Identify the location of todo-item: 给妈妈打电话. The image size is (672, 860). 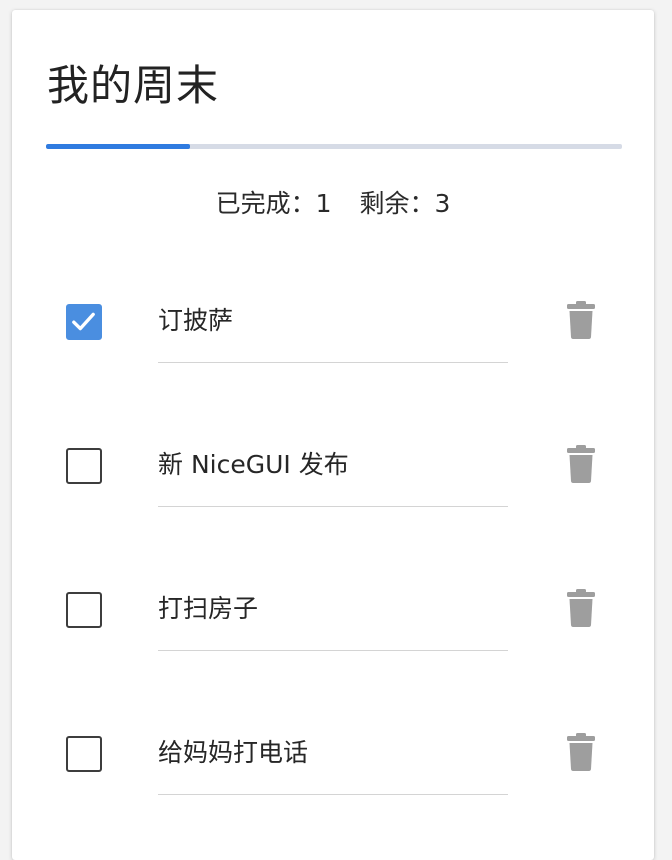
(333, 783).